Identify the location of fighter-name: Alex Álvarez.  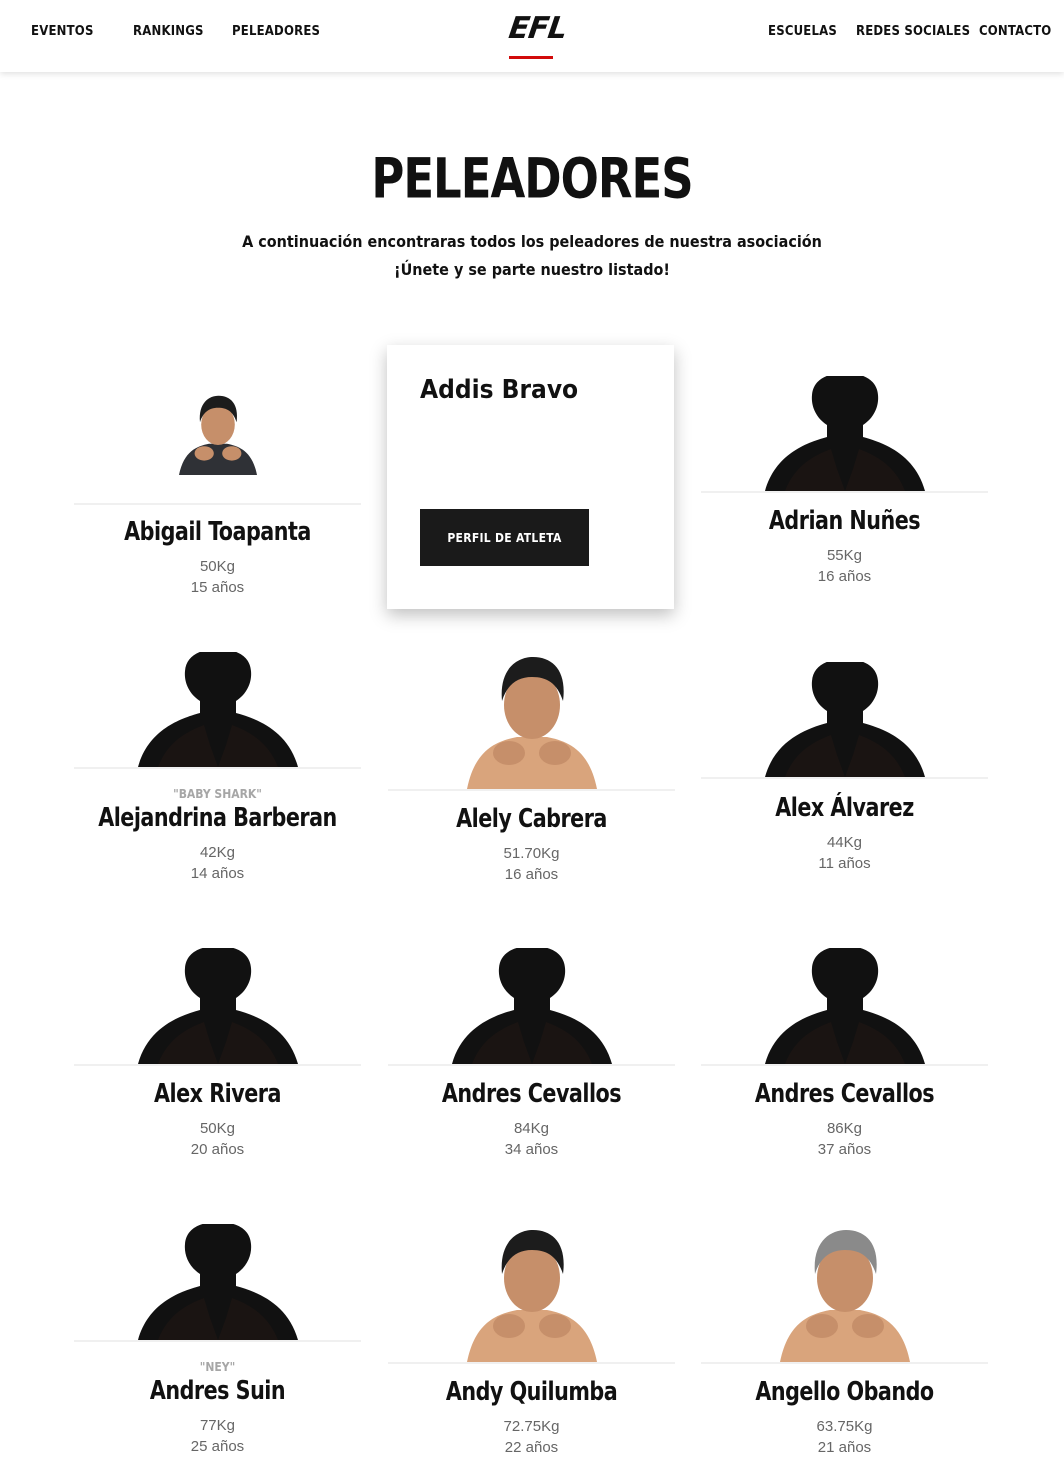
(844, 807).